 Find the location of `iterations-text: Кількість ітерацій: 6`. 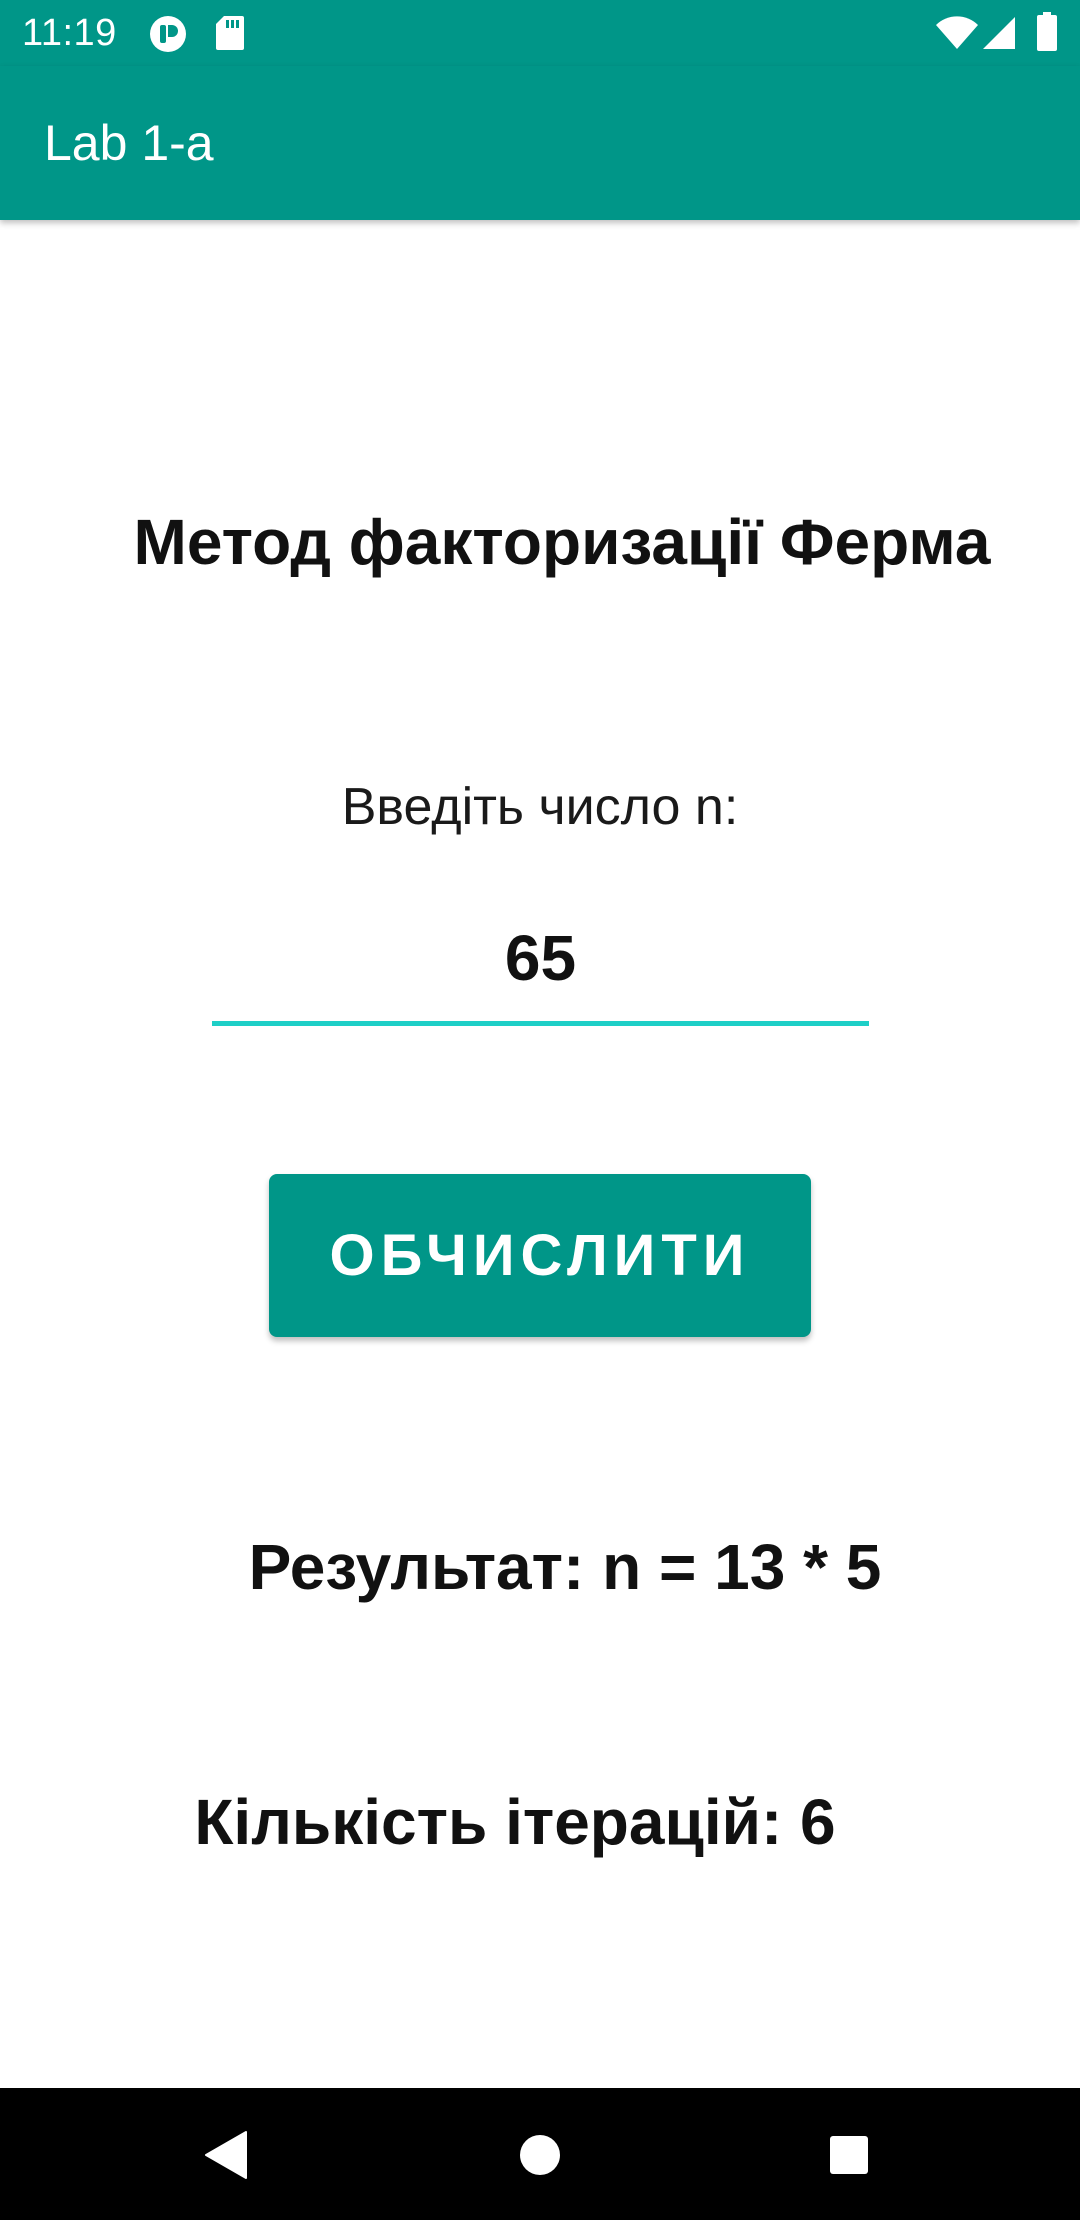

iterations-text: Кількість ітерацій: 6 is located at coordinates (515, 1822).